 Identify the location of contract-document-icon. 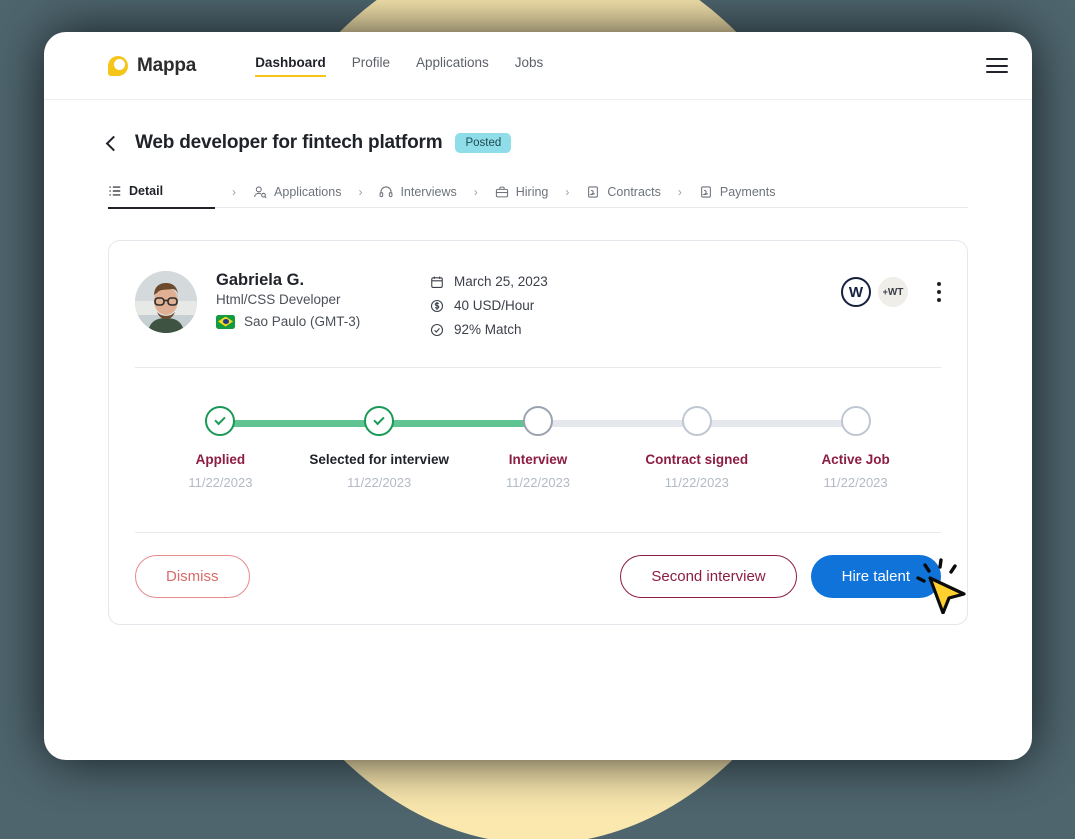
(593, 192).